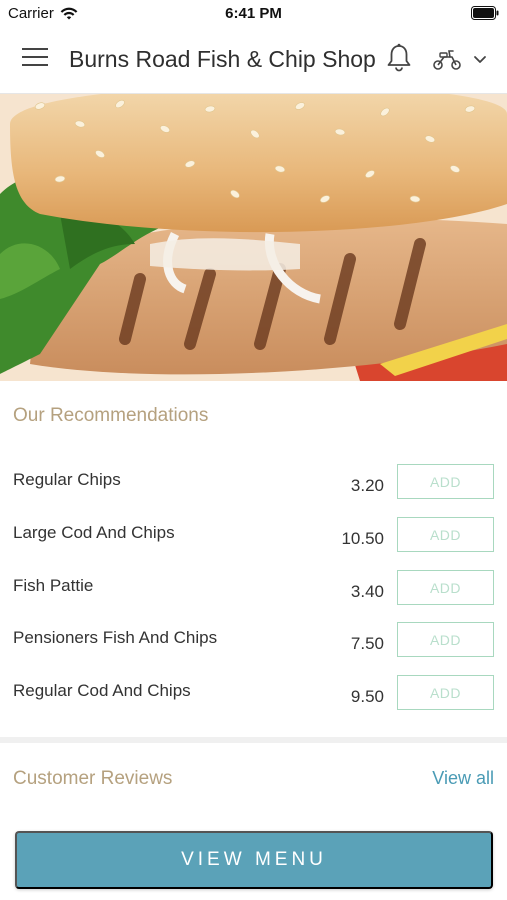  Describe the element at coordinates (253, 486) in the screenshot. I see `recommendation-row: Regular Chips 3.20 ADD` at that location.